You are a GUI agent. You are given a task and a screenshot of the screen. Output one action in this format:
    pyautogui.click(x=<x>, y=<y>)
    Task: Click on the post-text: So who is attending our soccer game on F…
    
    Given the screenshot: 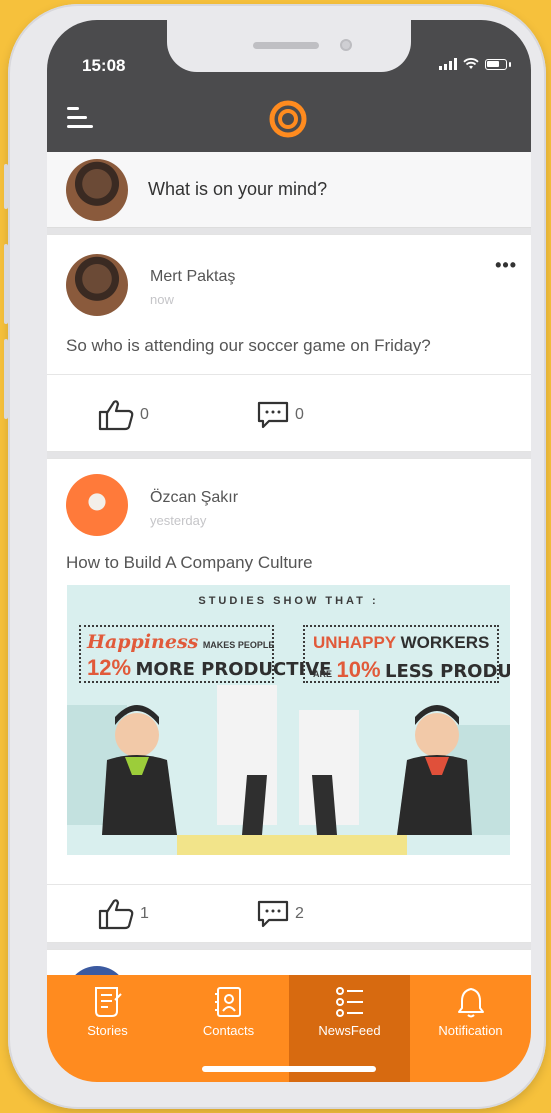 What is the action you would take?
    pyautogui.click(x=248, y=345)
    